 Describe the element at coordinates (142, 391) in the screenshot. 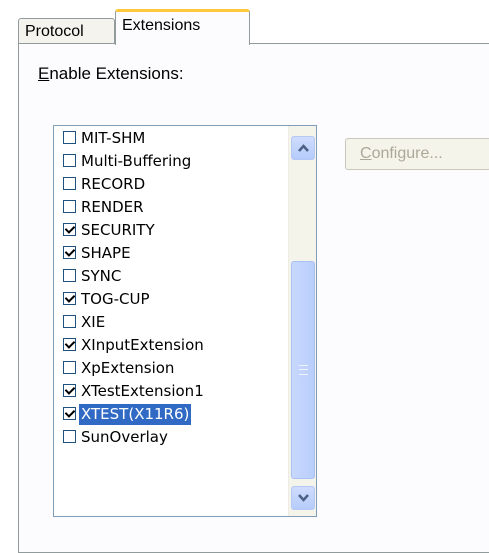

I see `list-item-label: XTestExtension1` at that location.